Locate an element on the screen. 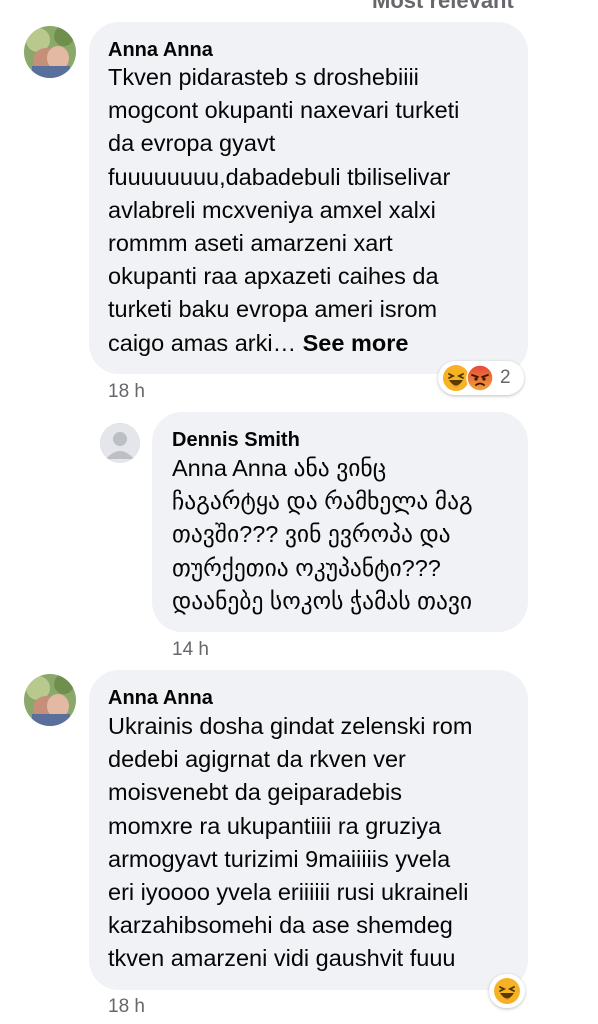 This screenshot has width=598, height=1024. comment-text-line: fuuuuuuuu,dabadebuli tbiliselivar is located at coordinates (279, 176).